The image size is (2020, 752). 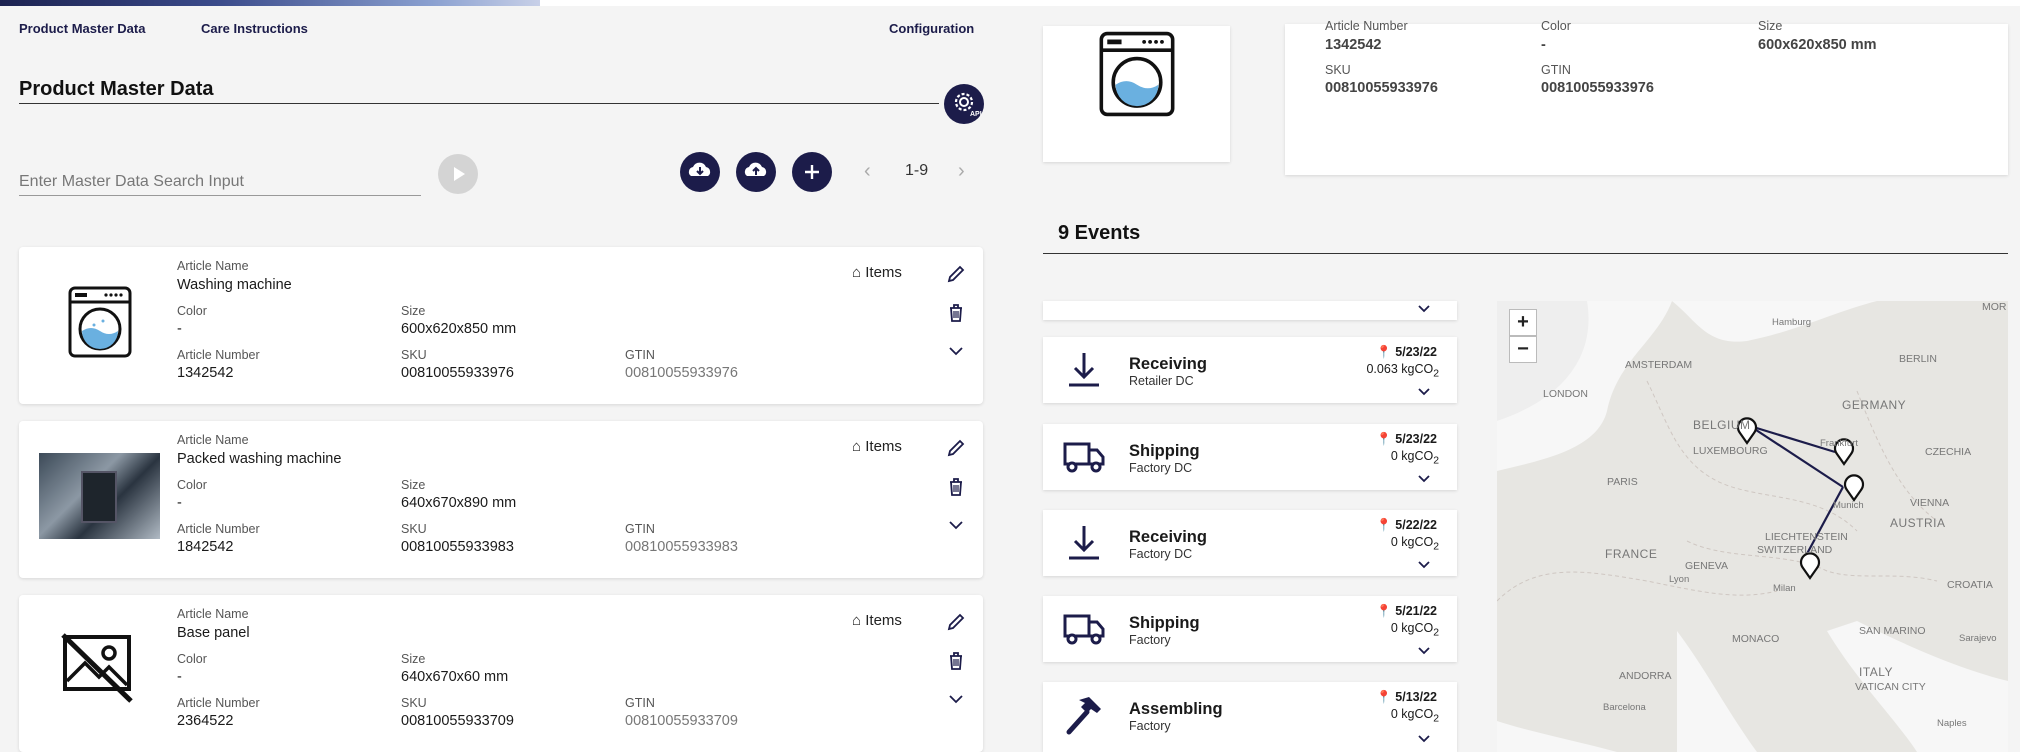 I want to click on map-label: AUSTRIA, so click(x=1918, y=523).